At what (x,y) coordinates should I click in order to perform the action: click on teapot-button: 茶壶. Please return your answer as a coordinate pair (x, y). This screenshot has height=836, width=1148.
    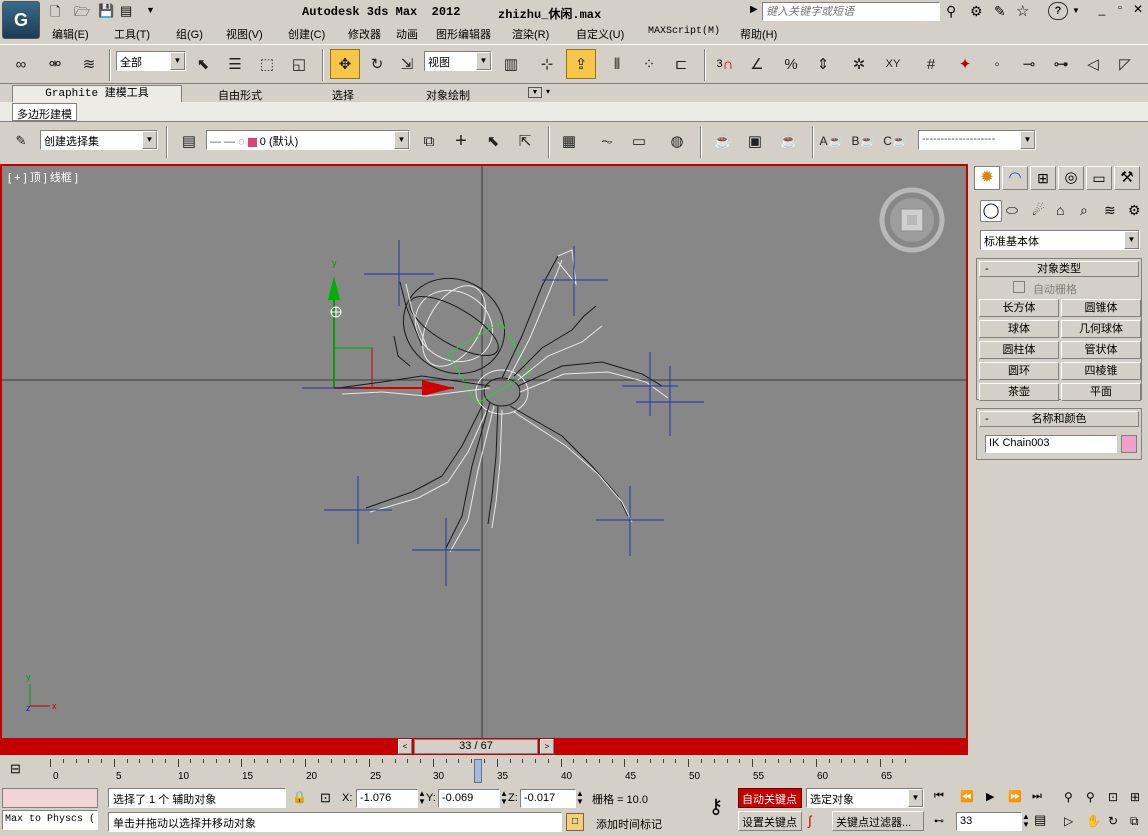
    Looking at the image, I should click on (1019, 392).